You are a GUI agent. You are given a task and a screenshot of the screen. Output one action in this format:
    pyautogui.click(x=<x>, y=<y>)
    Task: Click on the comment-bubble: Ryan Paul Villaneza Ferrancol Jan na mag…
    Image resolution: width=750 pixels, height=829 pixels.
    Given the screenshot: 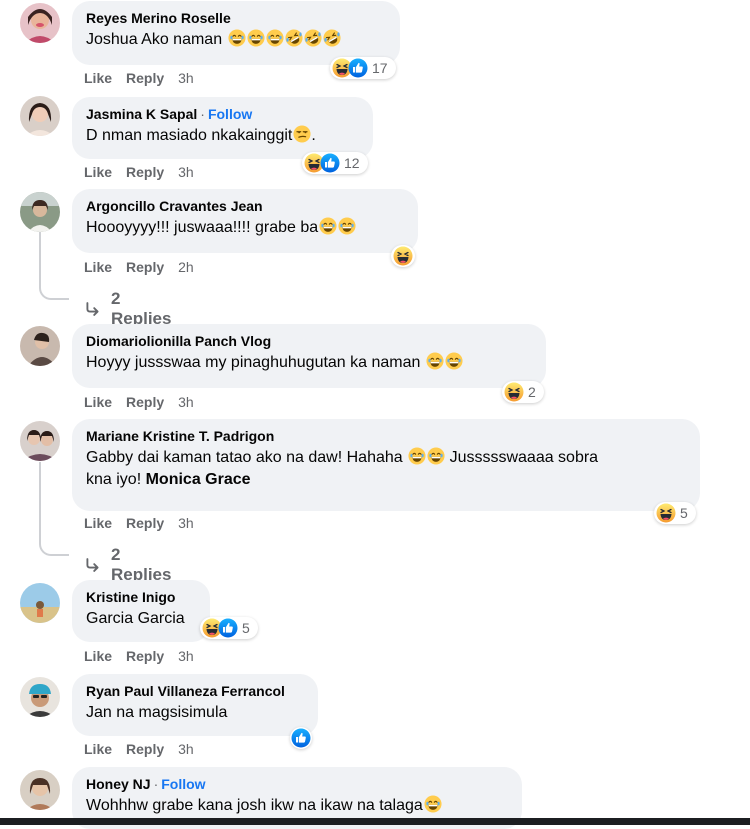 What is the action you would take?
    pyautogui.click(x=195, y=705)
    